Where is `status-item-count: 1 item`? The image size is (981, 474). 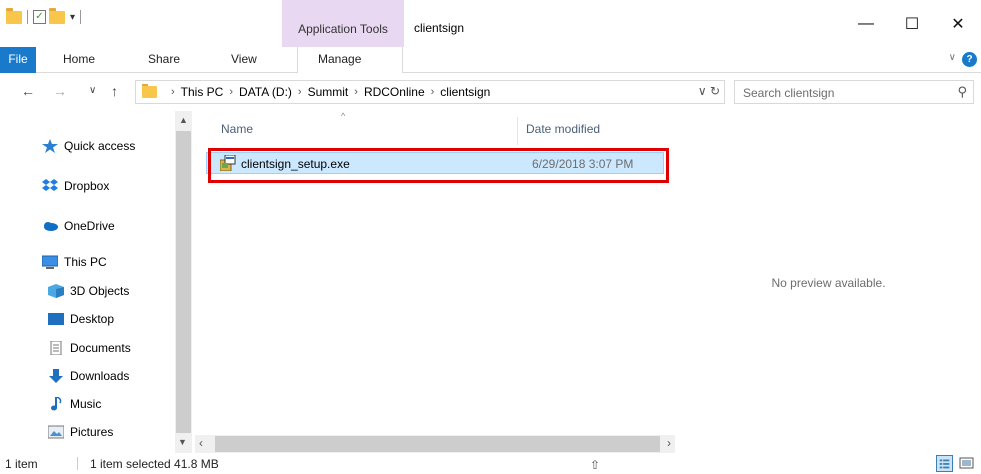
status-item-count: 1 item is located at coordinates (21, 464).